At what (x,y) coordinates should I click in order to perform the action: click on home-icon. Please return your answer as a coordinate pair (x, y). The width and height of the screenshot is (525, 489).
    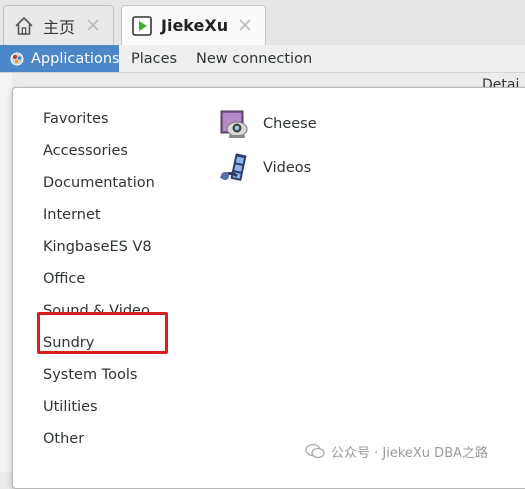
    Looking at the image, I should click on (24, 26).